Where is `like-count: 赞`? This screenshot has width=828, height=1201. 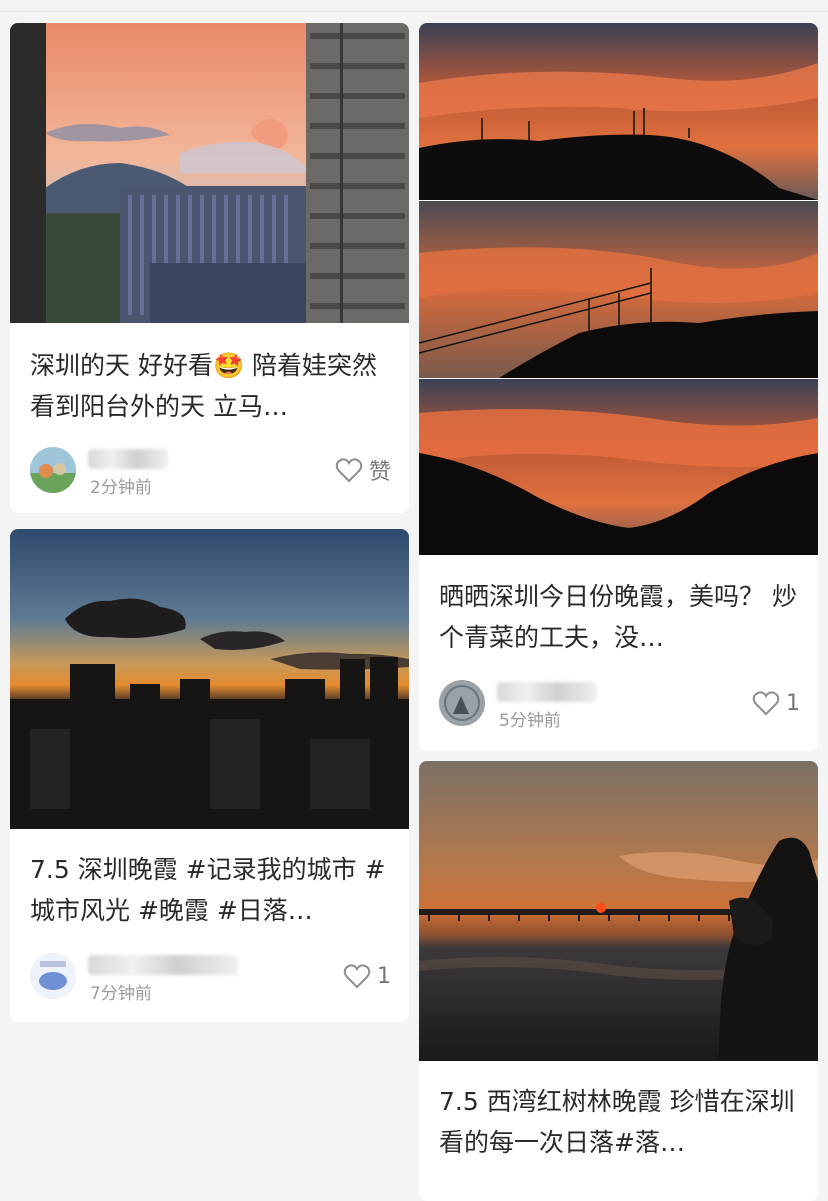 like-count: 赞 is located at coordinates (379, 472).